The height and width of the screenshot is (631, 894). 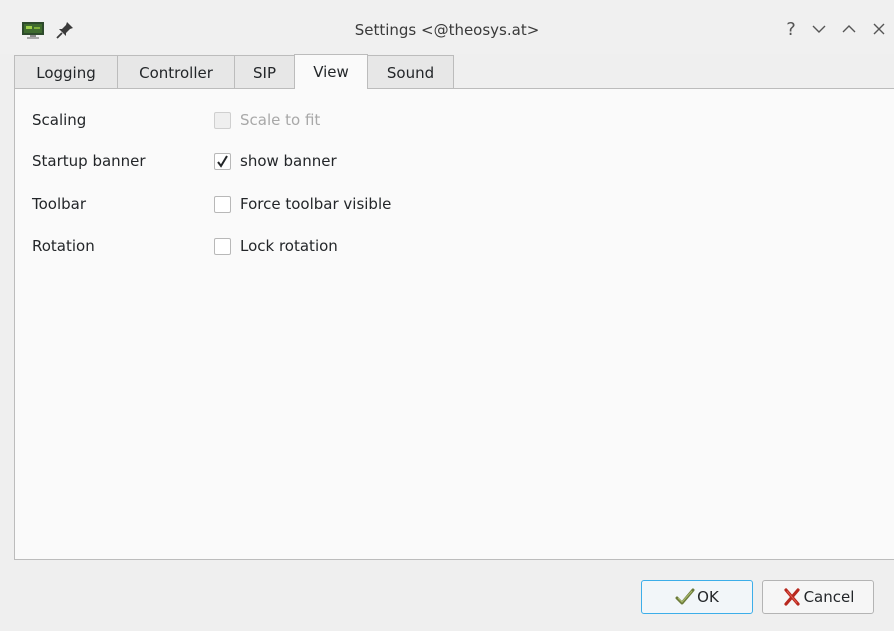 I want to click on scaling-label: Scaling, so click(x=59, y=120).